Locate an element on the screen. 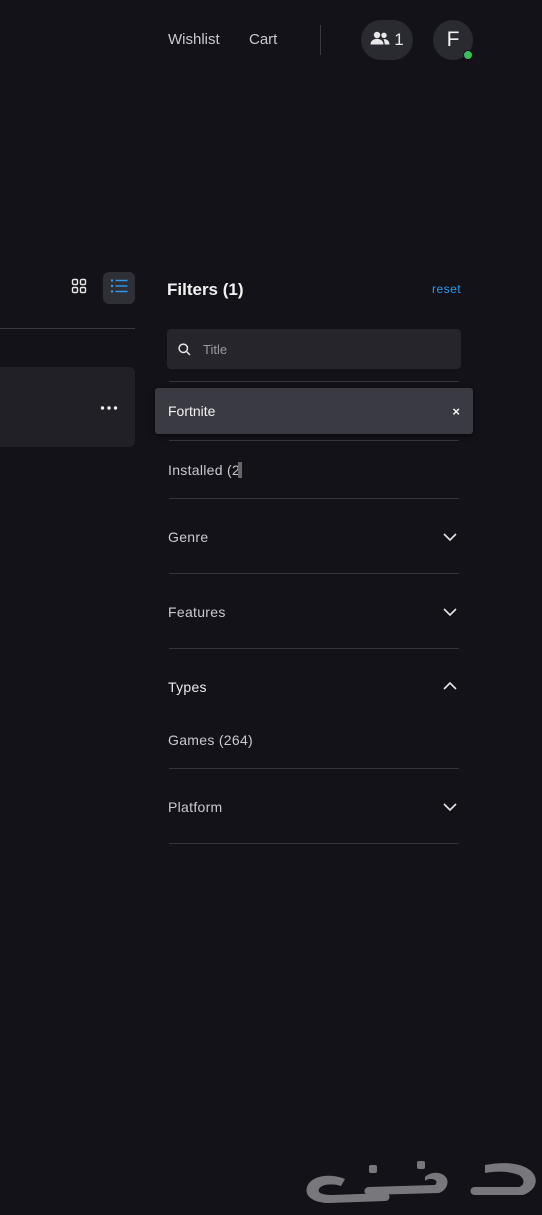 The image size is (542, 1215). title-search-input is located at coordinates (323, 349).